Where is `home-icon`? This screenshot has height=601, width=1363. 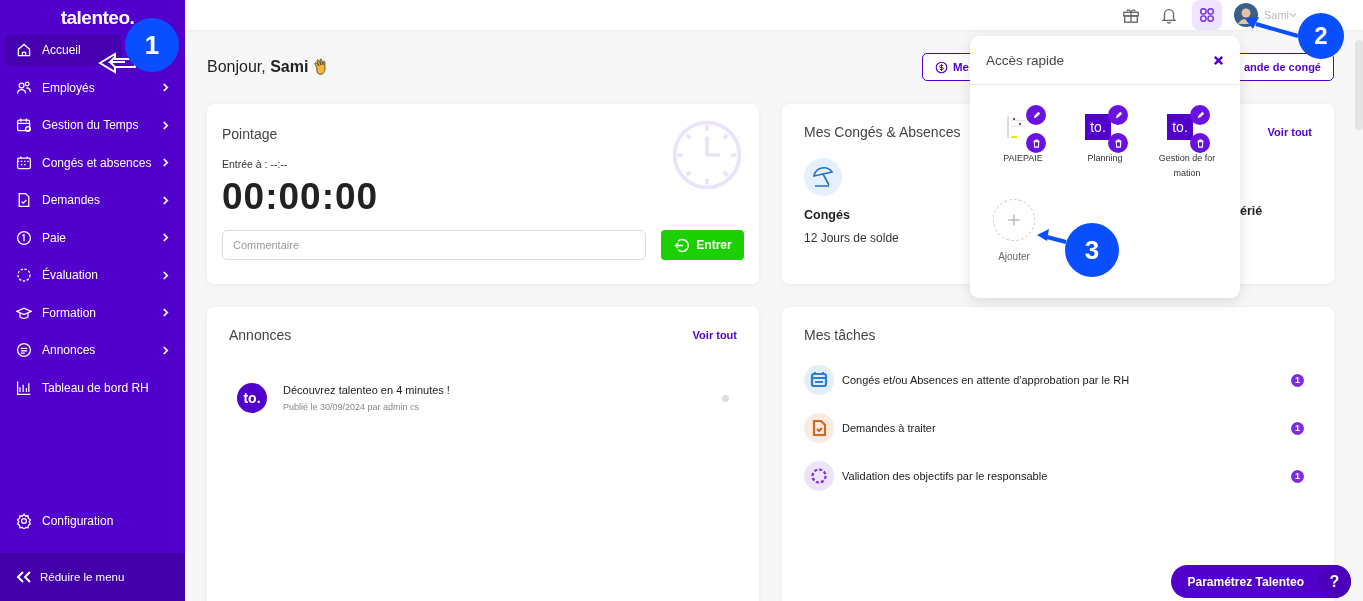
home-icon is located at coordinates (24, 50).